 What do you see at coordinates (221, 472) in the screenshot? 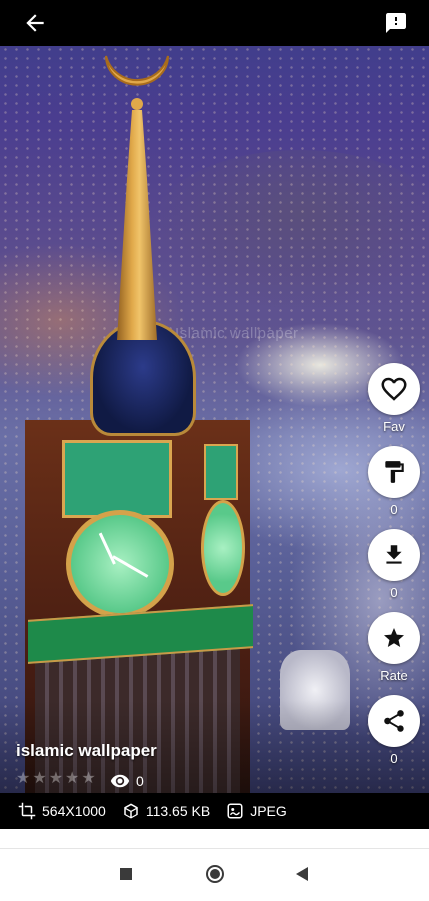
I see `clock-tower-green-panel-side` at bounding box center [221, 472].